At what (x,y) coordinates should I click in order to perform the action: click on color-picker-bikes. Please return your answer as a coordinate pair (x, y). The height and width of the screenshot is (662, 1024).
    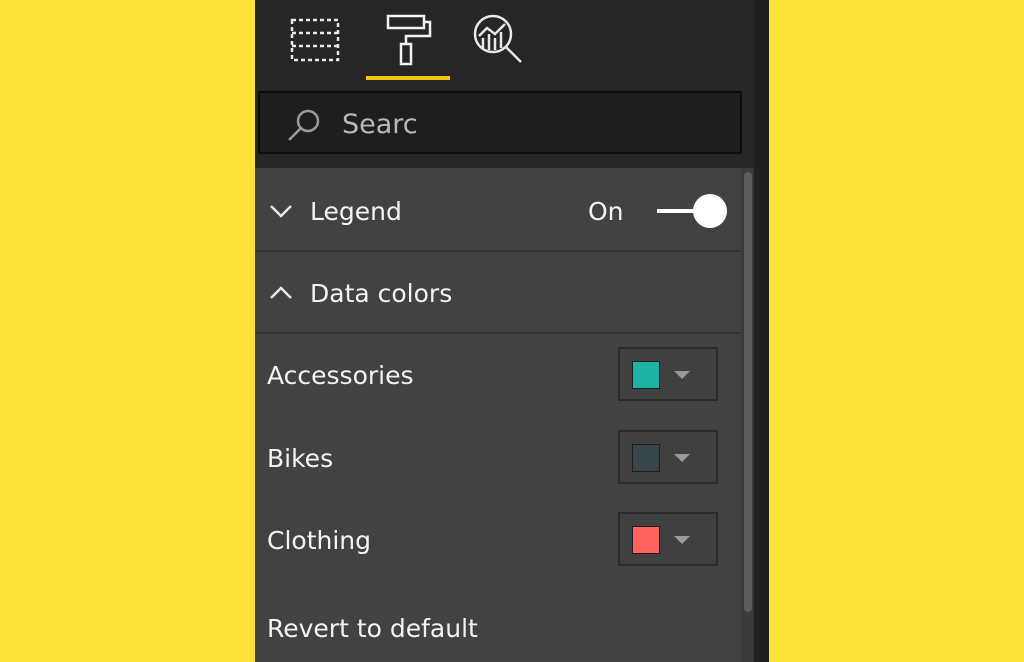
    Looking at the image, I should click on (668, 457).